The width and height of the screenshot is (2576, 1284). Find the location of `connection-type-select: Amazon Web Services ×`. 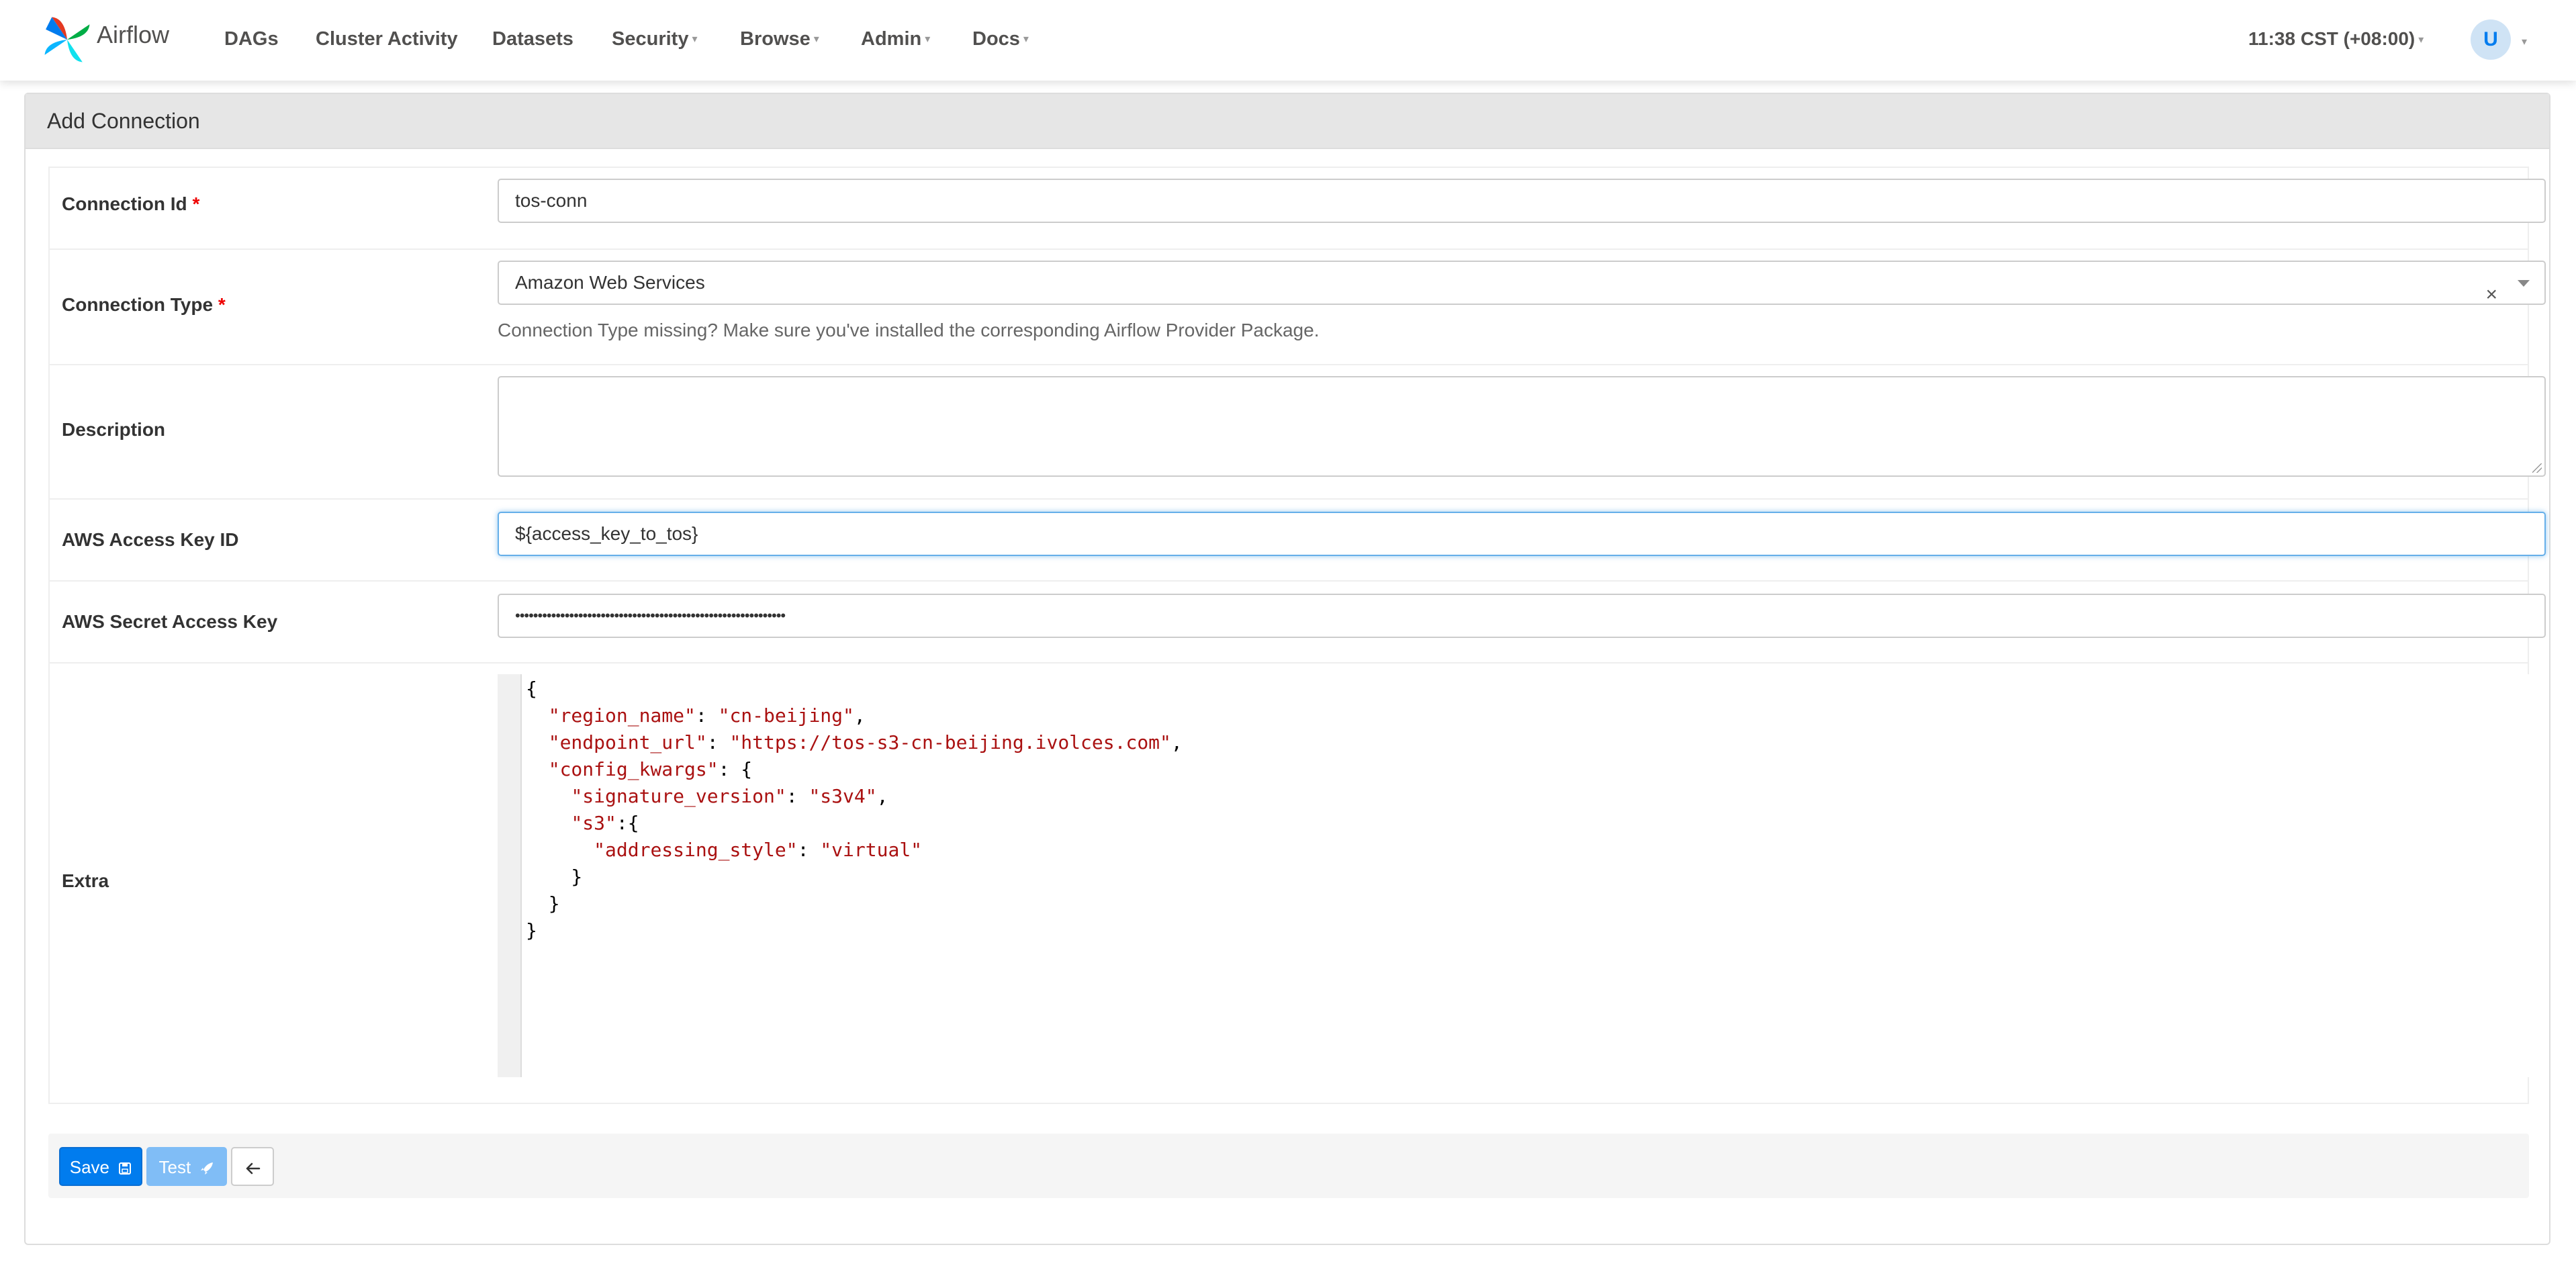

connection-type-select: Amazon Web Services × is located at coordinates (1522, 283).